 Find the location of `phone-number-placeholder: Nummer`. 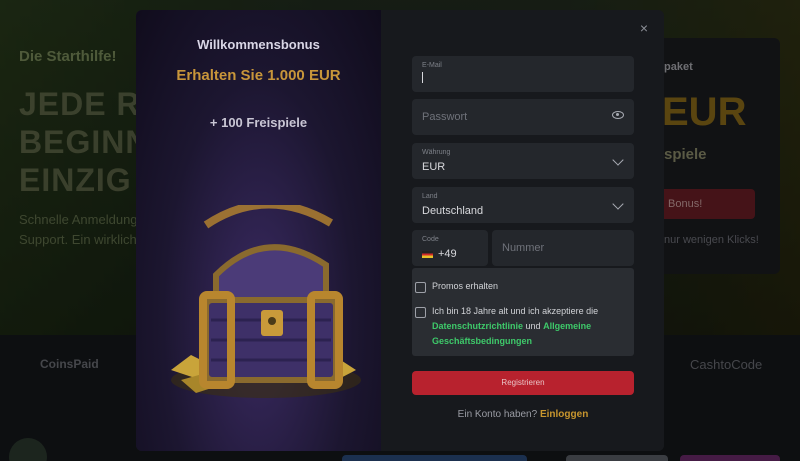

phone-number-placeholder: Nummer is located at coordinates (523, 248).